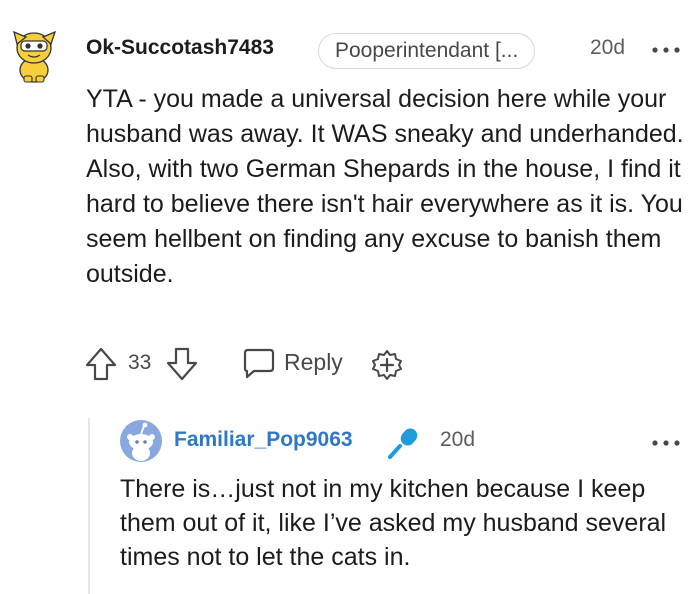 This screenshot has width=700, height=594. What do you see at coordinates (89, 506) in the screenshot?
I see `thread-line` at bounding box center [89, 506].